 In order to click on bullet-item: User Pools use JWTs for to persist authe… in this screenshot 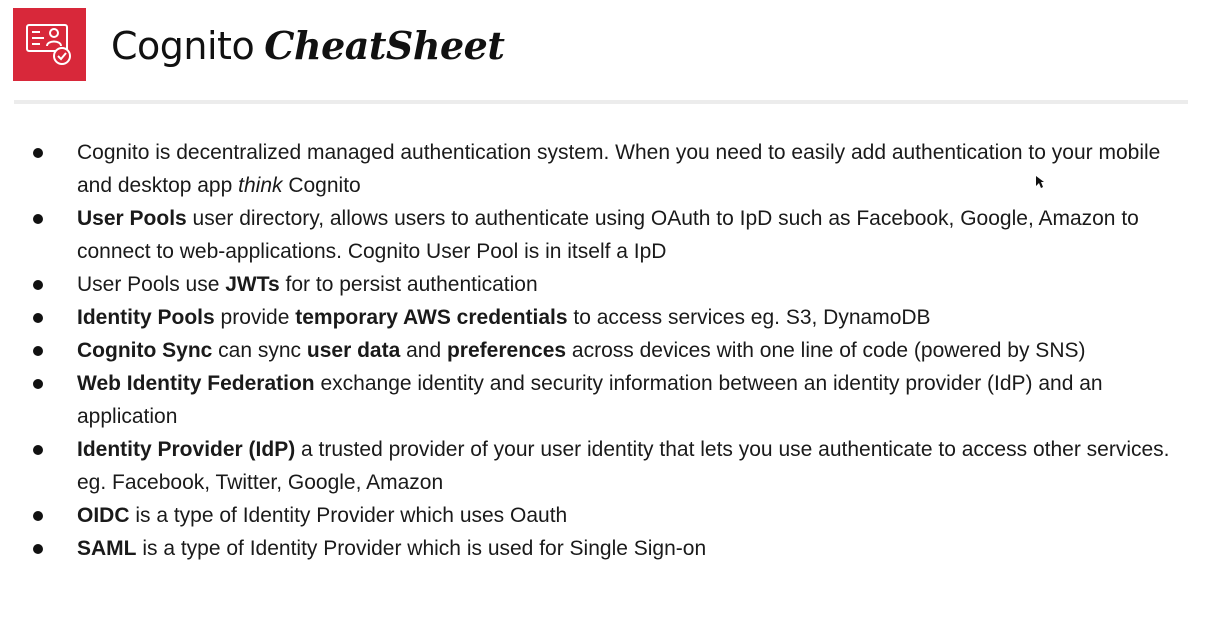, I will do `click(606, 284)`.